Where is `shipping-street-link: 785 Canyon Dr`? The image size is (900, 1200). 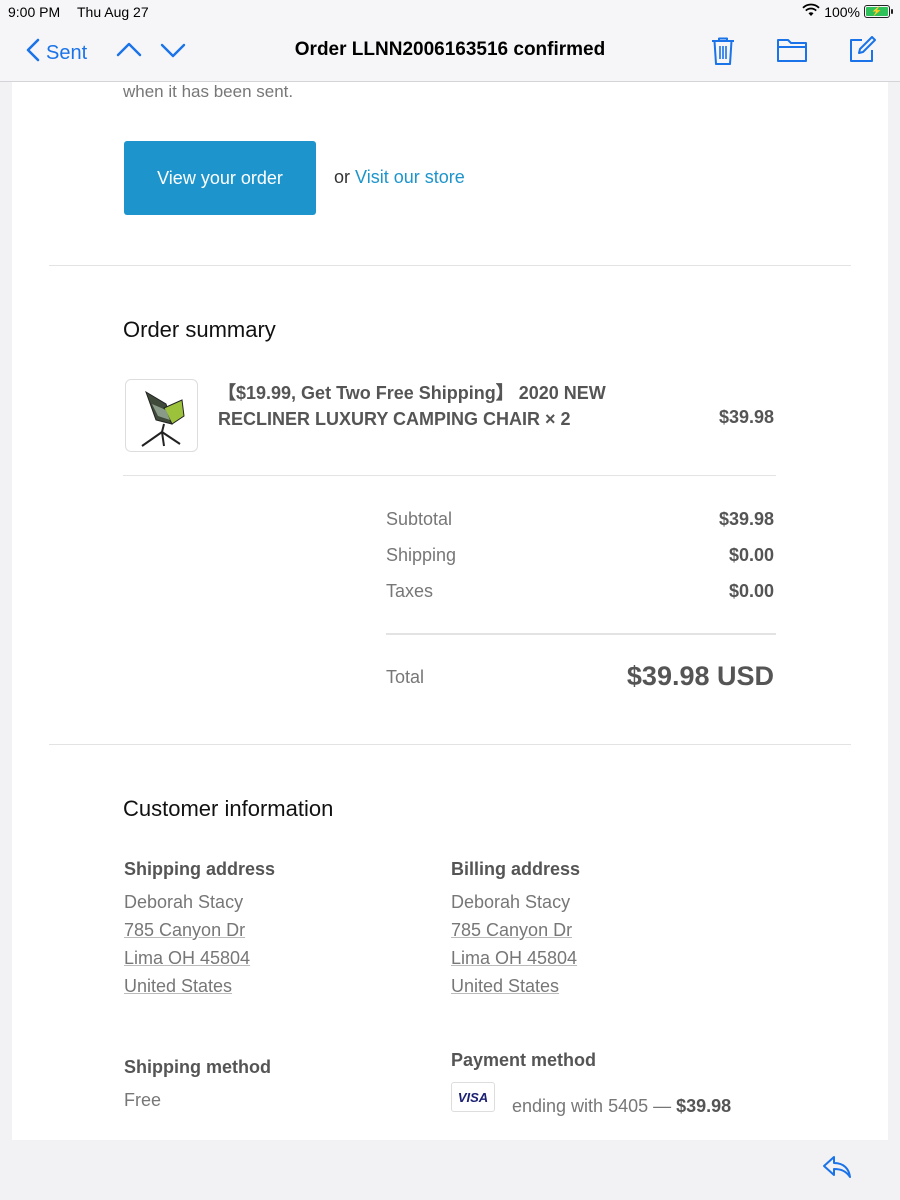 shipping-street-link: 785 Canyon Dr is located at coordinates (184, 930).